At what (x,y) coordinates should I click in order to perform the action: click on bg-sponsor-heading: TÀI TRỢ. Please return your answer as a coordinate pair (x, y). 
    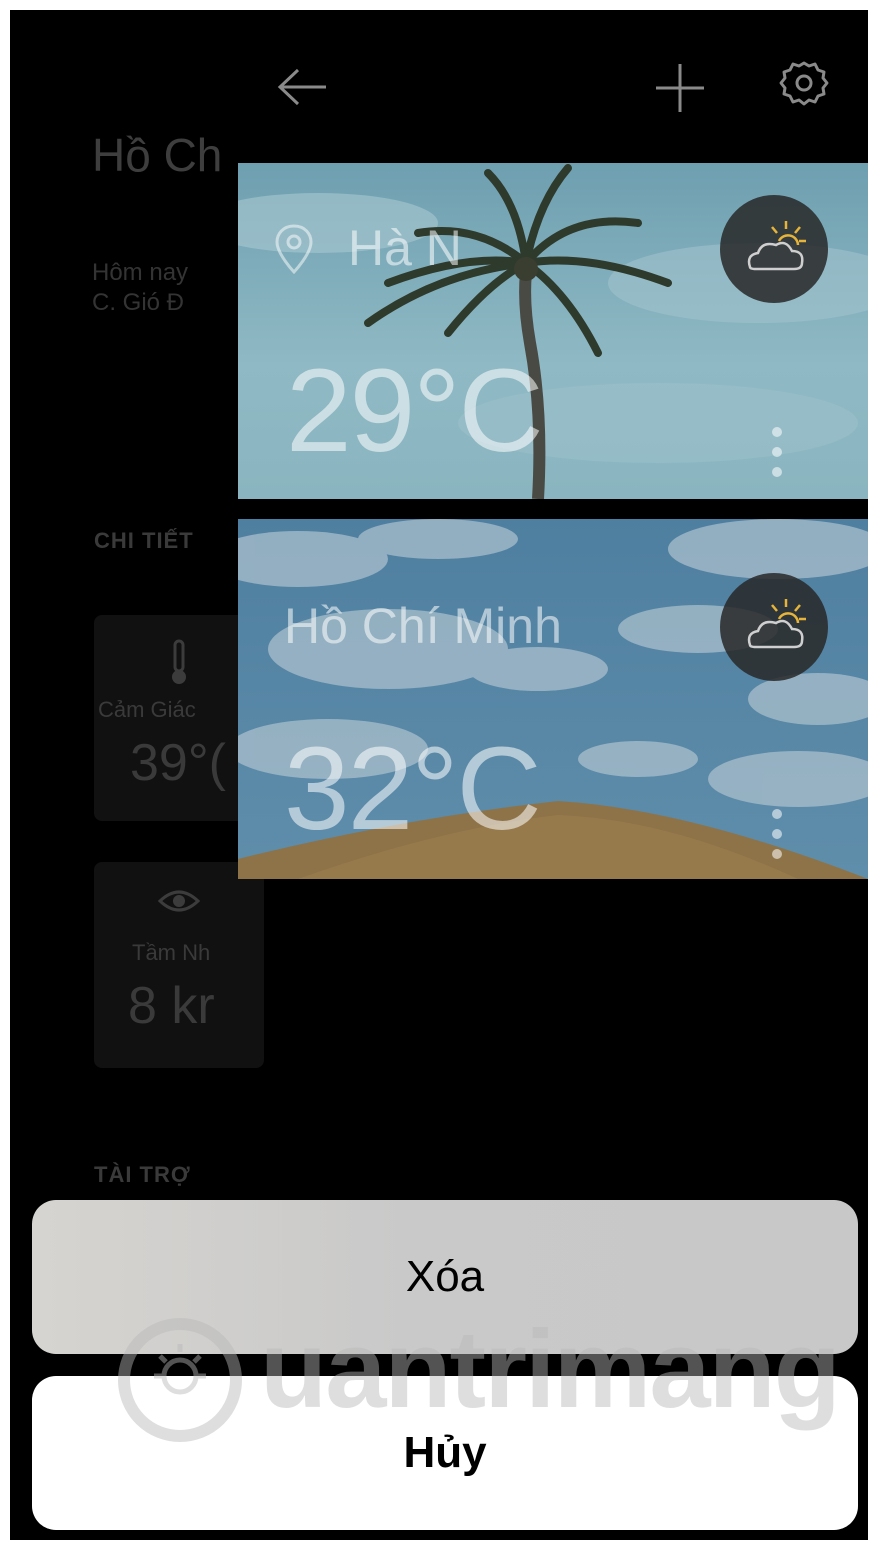
    Looking at the image, I should click on (142, 1174).